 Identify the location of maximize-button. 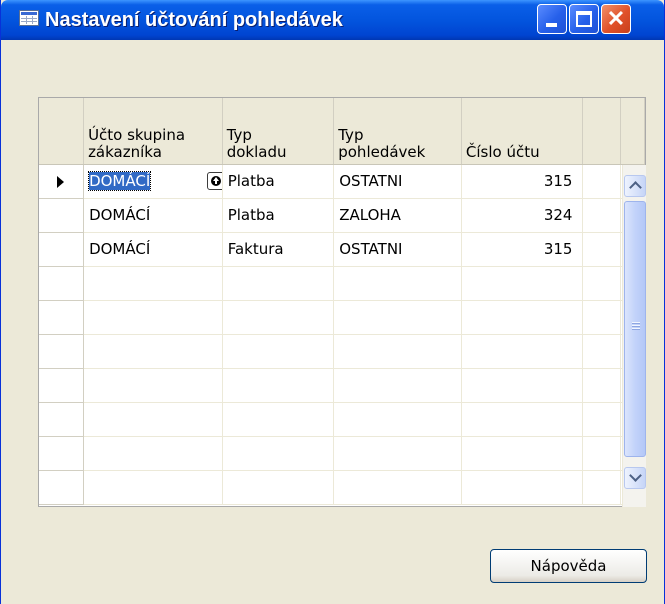
(584, 19).